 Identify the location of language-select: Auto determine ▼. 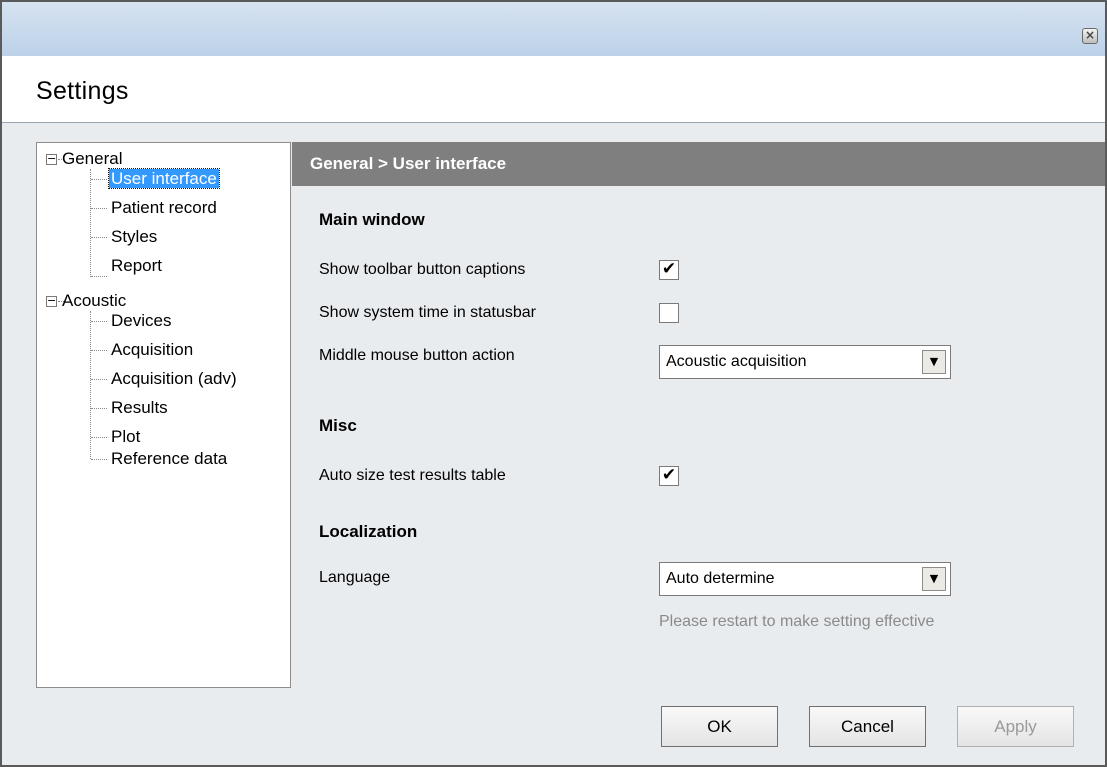
(805, 579).